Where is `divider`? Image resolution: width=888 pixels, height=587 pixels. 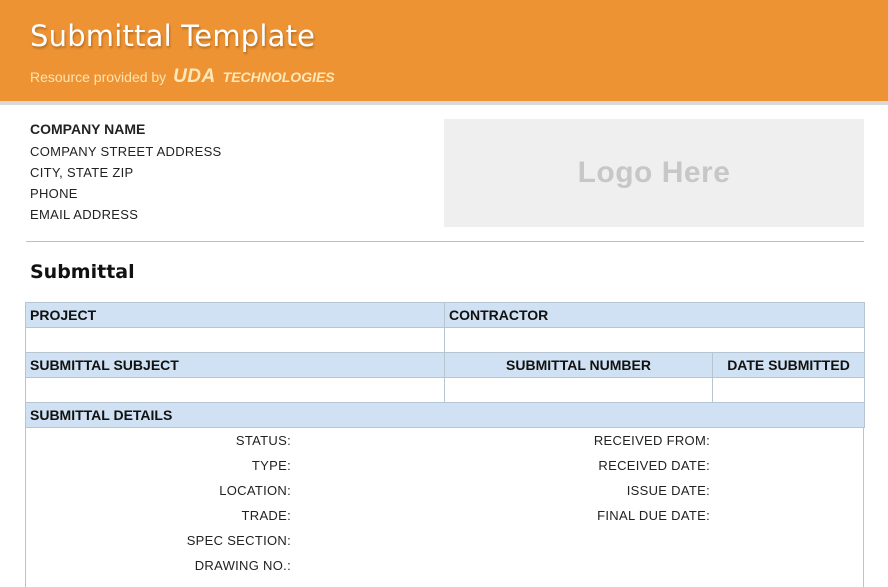 divider is located at coordinates (445, 241).